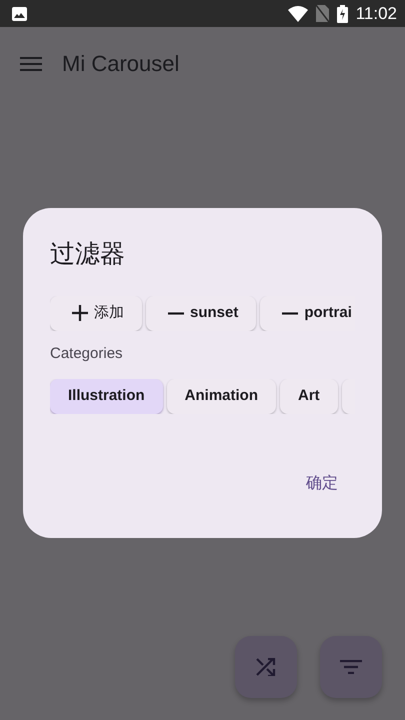 The height and width of the screenshot is (720, 405). What do you see at coordinates (298, 14) in the screenshot?
I see `wifi-icon` at bounding box center [298, 14].